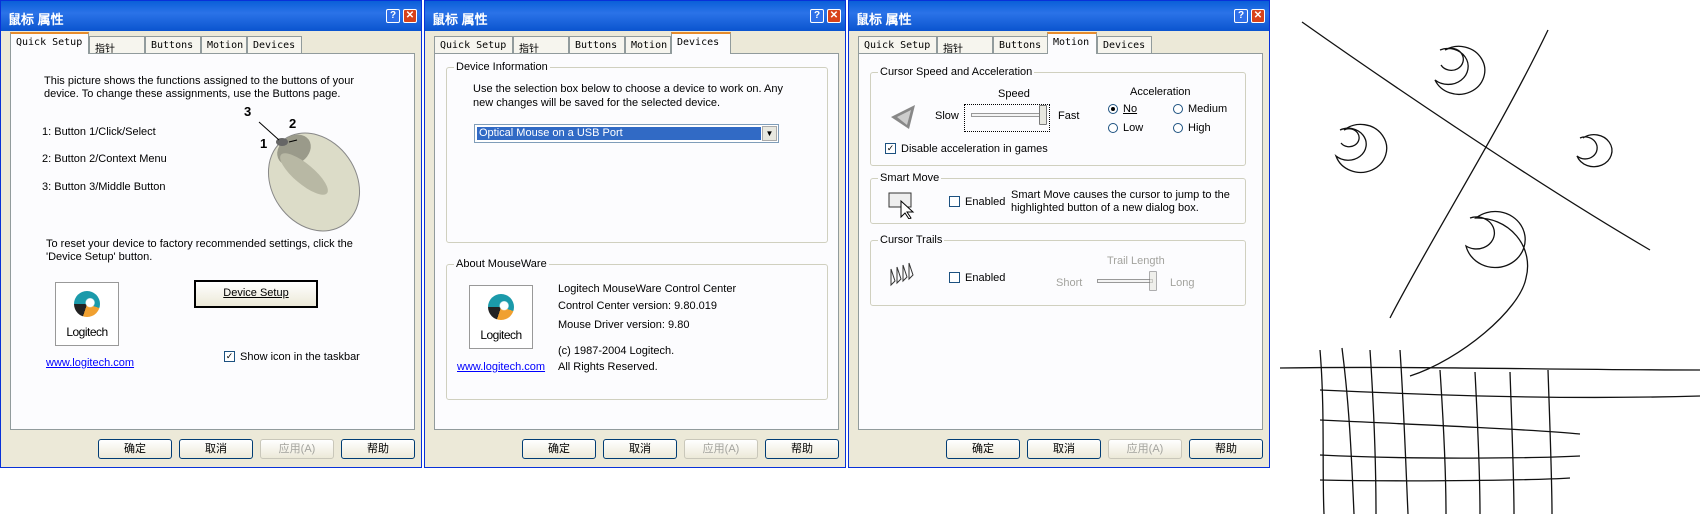  I want to click on acceleration-label: Acceleration, so click(1160, 92).